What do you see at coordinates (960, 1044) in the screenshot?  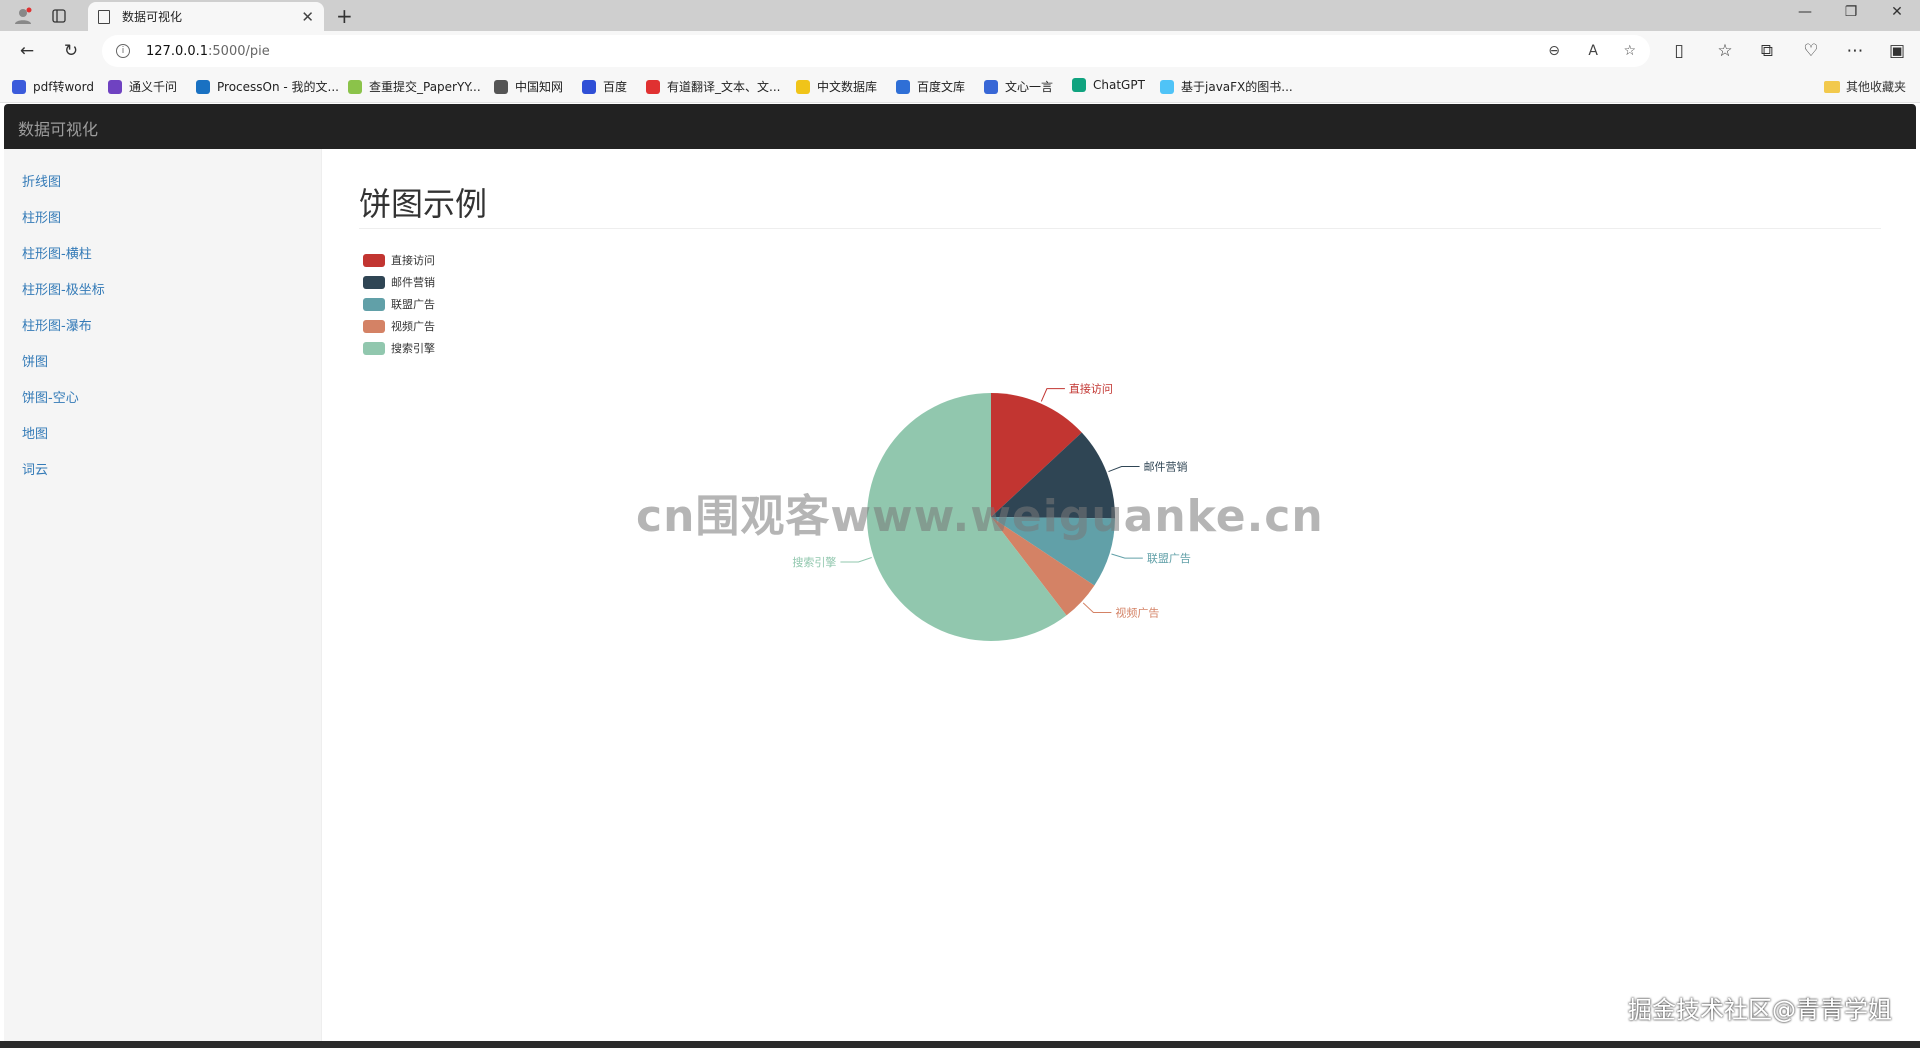 I see `taskbar-strip` at bounding box center [960, 1044].